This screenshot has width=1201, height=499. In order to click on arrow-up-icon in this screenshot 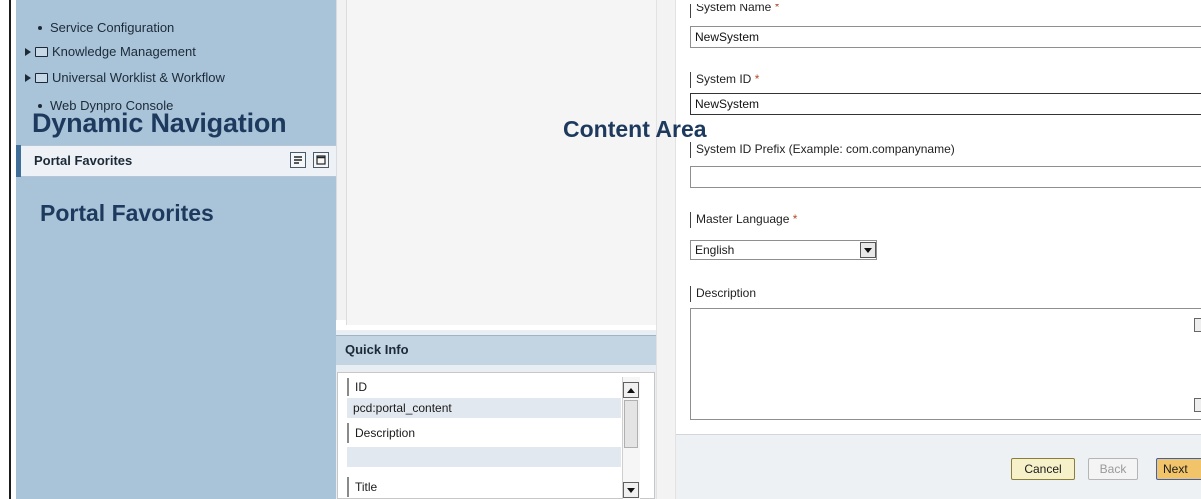, I will do `click(631, 390)`.